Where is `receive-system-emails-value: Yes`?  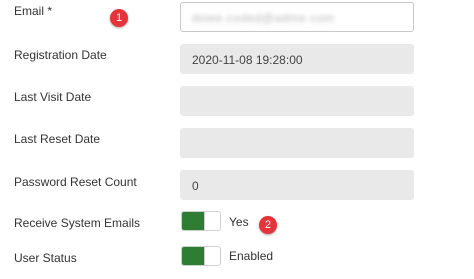
receive-system-emails-value: Yes is located at coordinates (239, 222).